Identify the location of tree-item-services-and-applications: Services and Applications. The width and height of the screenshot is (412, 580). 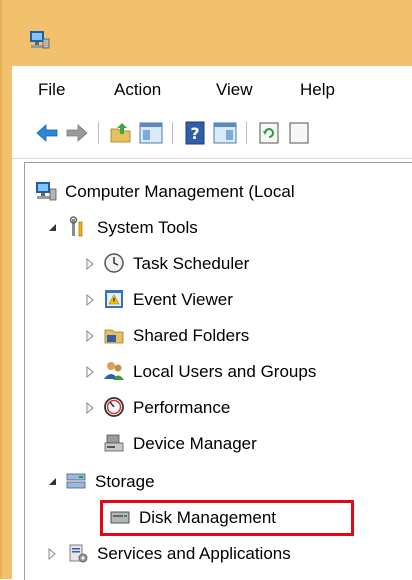
(223, 554).